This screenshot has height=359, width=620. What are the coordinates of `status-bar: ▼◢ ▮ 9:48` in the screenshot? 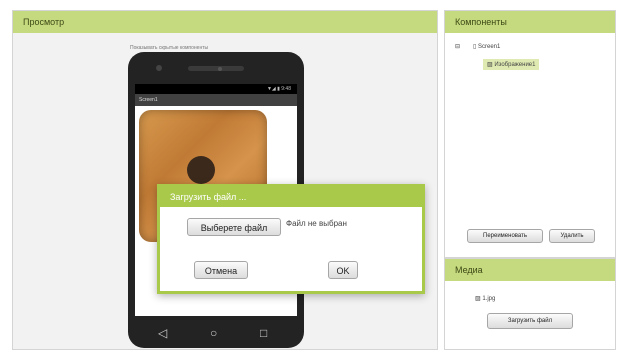 It's located at (216, 89).